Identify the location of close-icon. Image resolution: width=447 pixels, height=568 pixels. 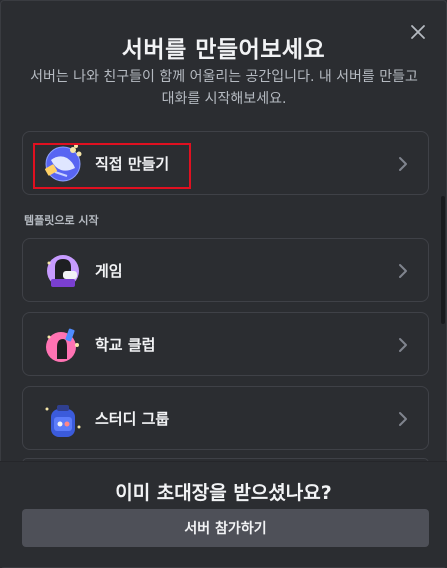
(418, 32).